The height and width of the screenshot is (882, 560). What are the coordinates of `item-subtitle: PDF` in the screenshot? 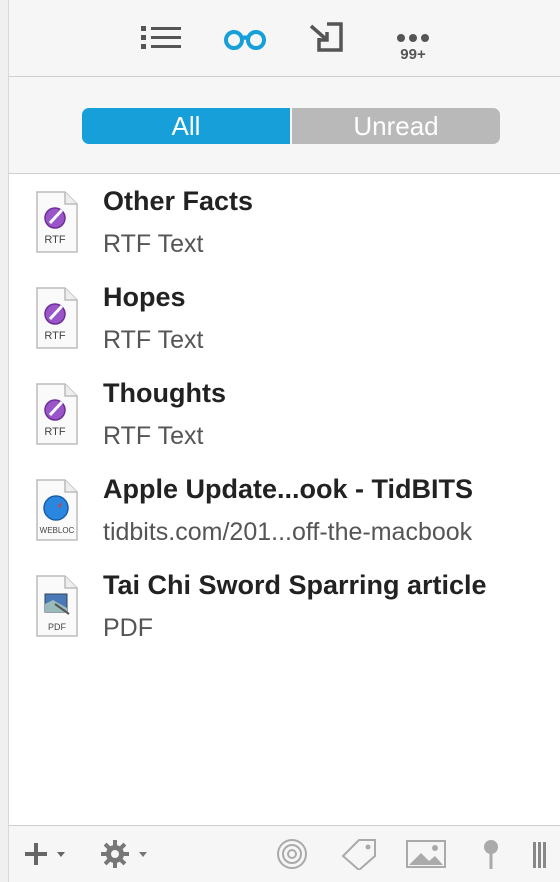 It's located at (128, 628).